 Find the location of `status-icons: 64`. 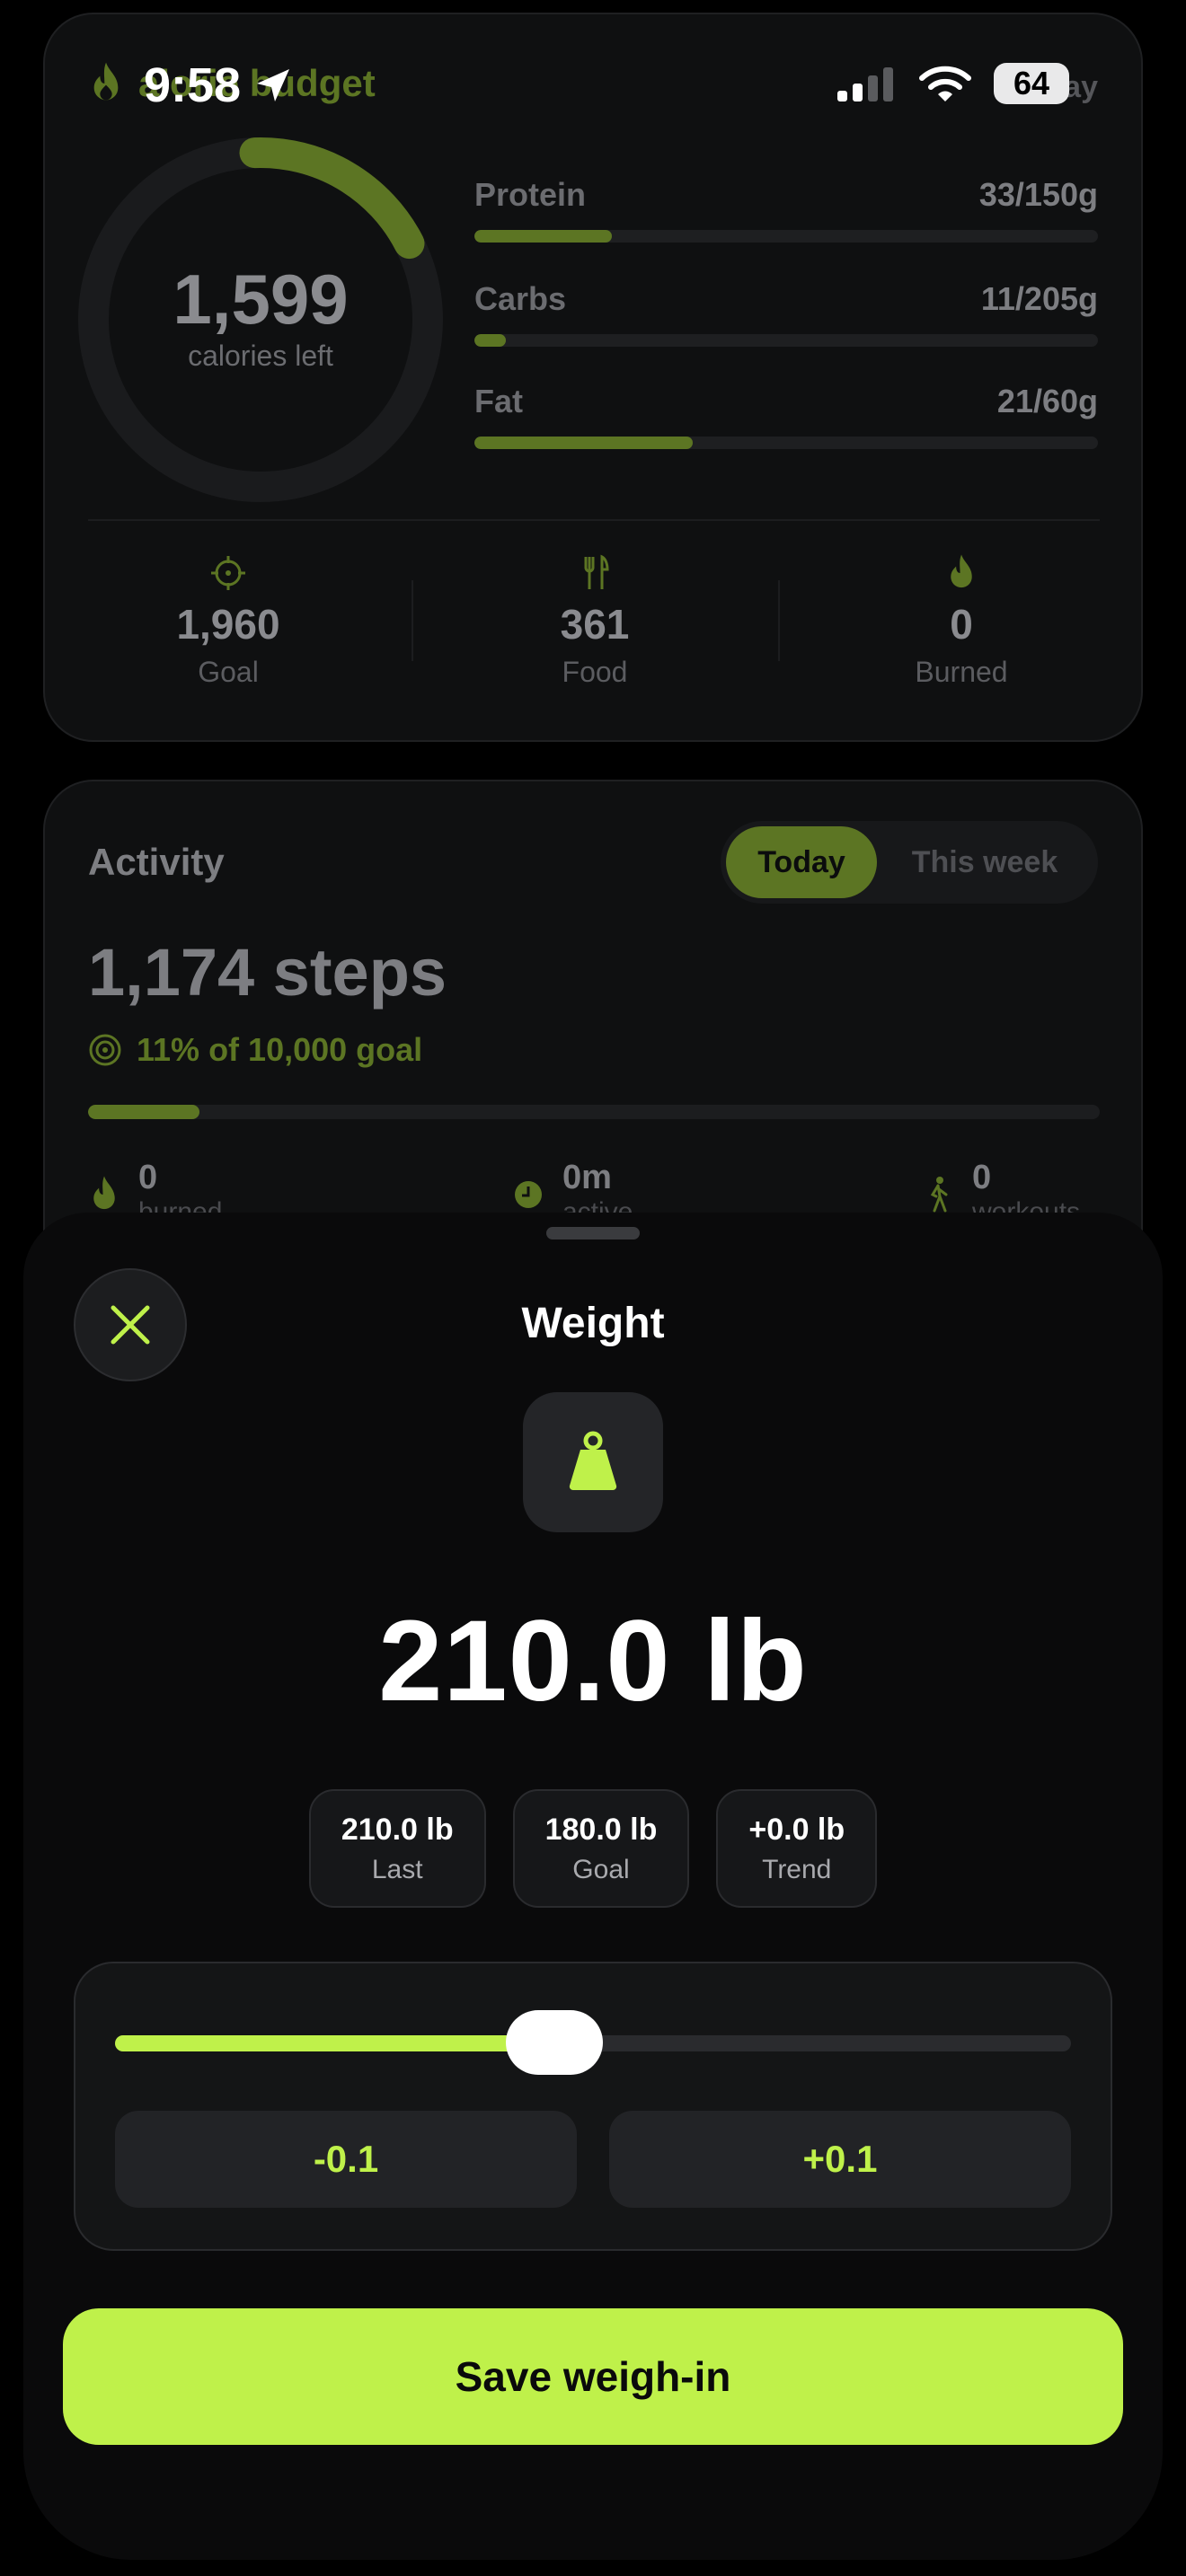

status-icons: 64 is located at coordinates (952, 83).